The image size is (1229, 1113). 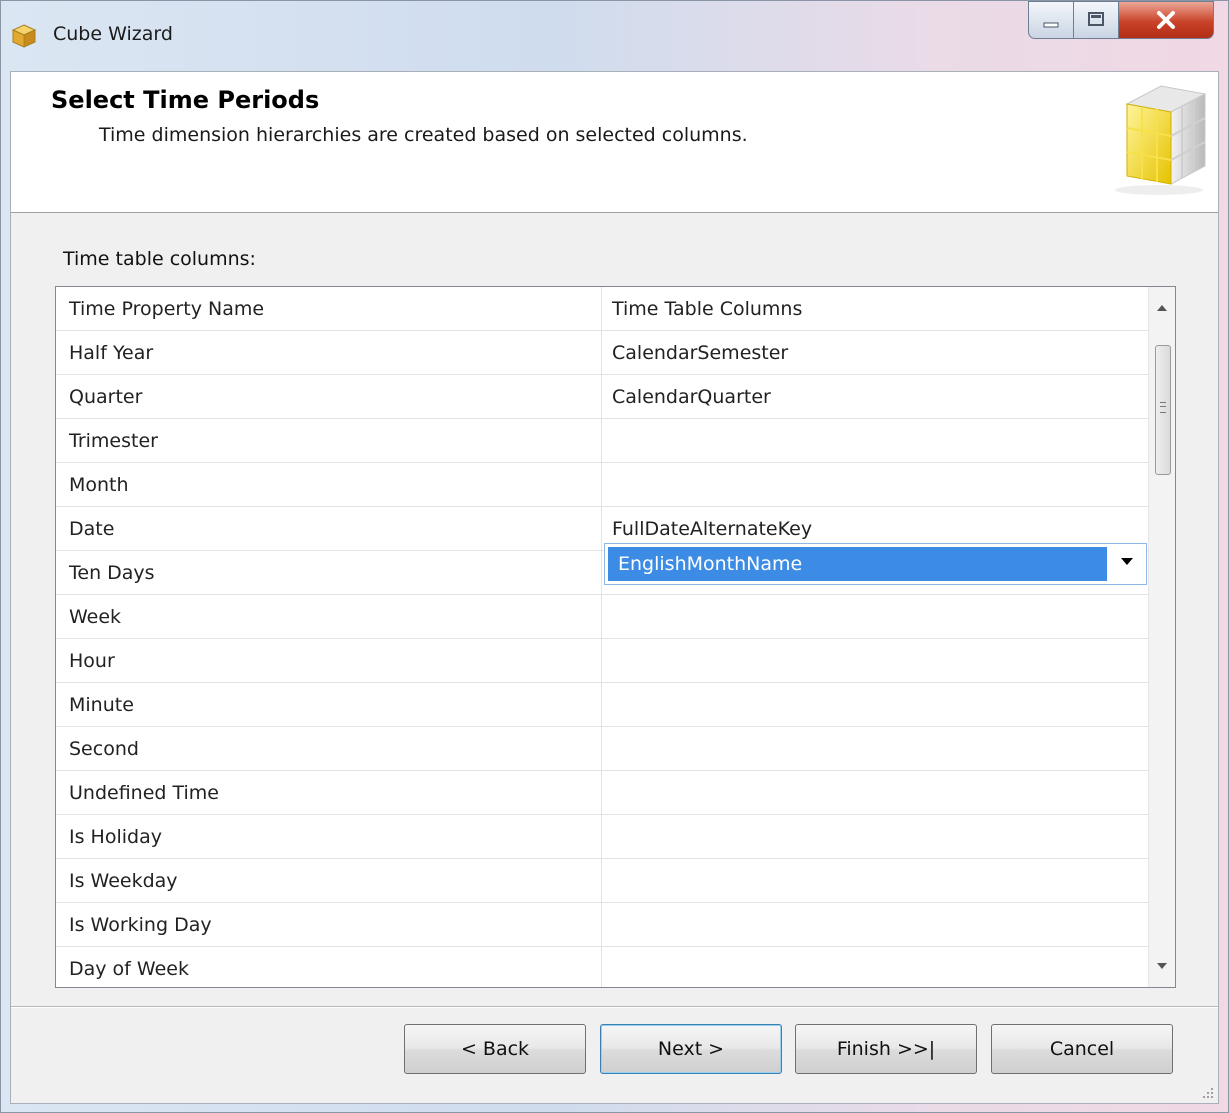 What do you see at coordinates (602, 793) in the screenshot?
I see `table-row: Undefined Time` at bounding box center [602, 793].